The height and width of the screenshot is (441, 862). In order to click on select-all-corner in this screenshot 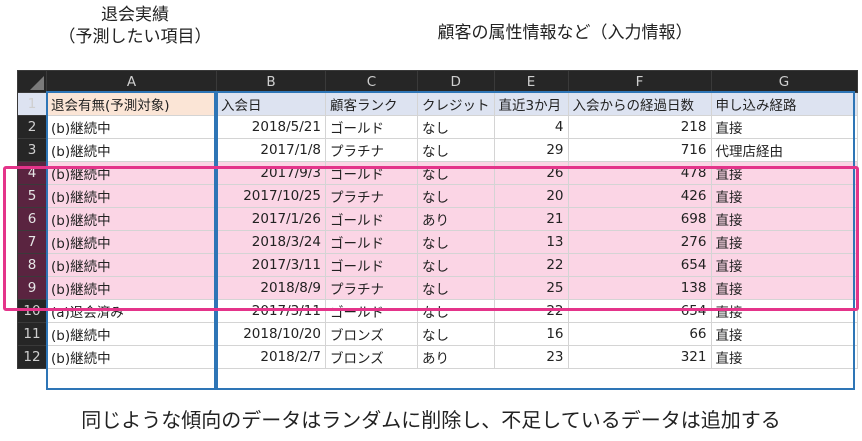, I will do `click(32, 81)`.